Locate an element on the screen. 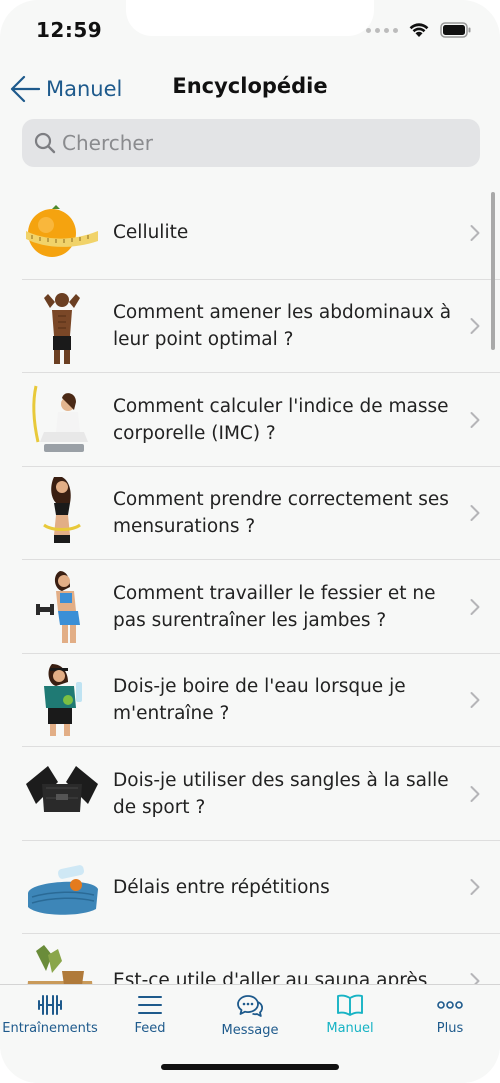  search-icon is located at coordinates (45, 143).